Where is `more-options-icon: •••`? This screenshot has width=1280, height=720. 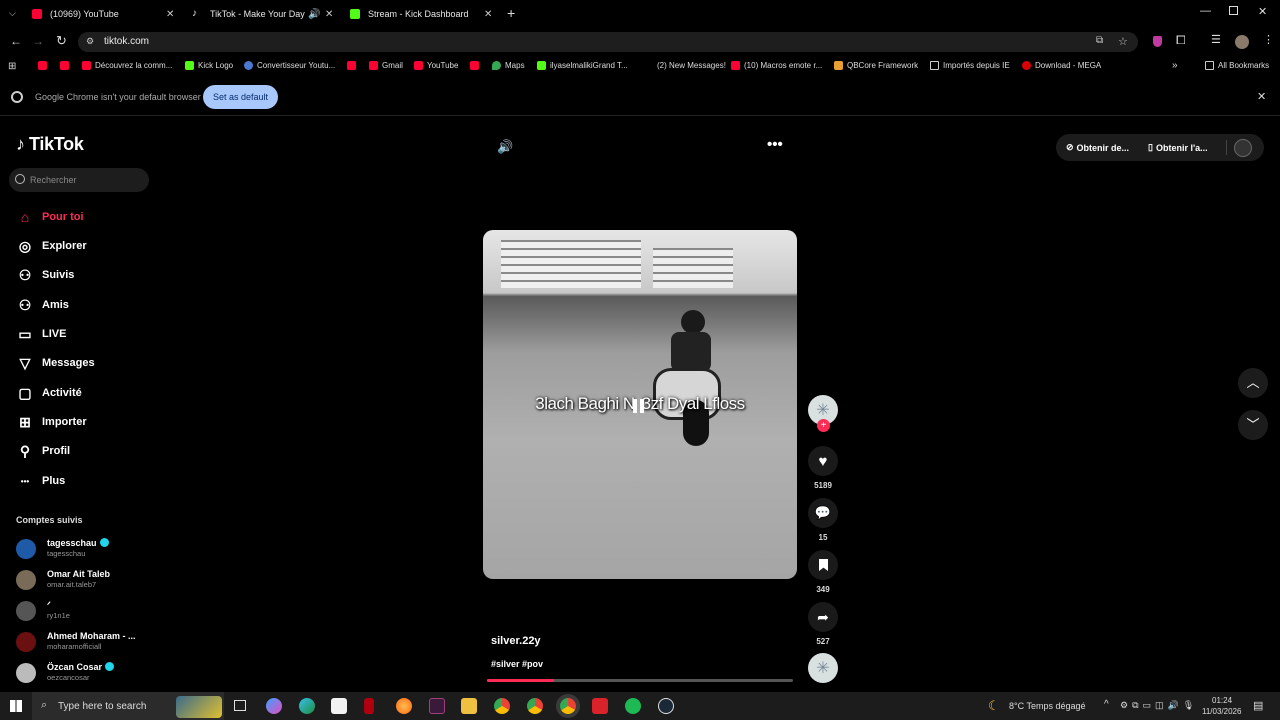 more-options-icon: ••• is located at coordinates (775, 144).